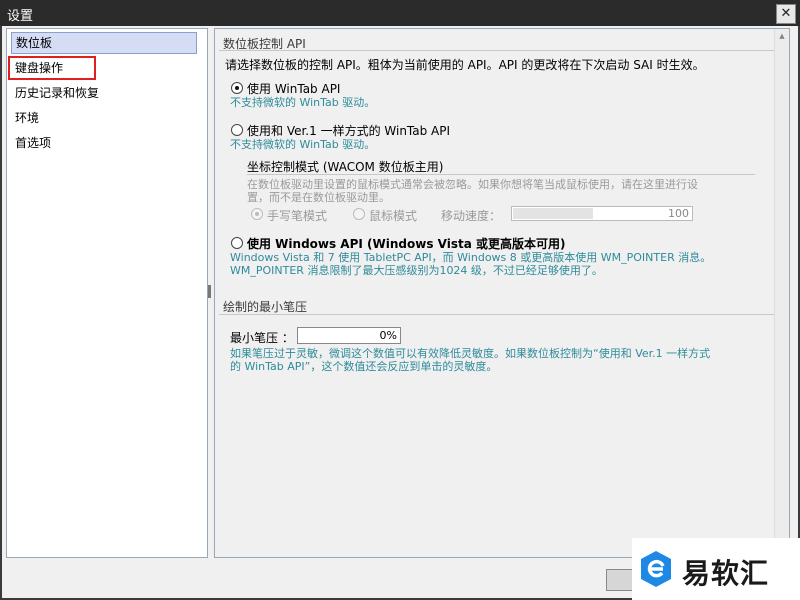  I want to click on pen-mode-label: 手写笔模式, so click(297, 215).